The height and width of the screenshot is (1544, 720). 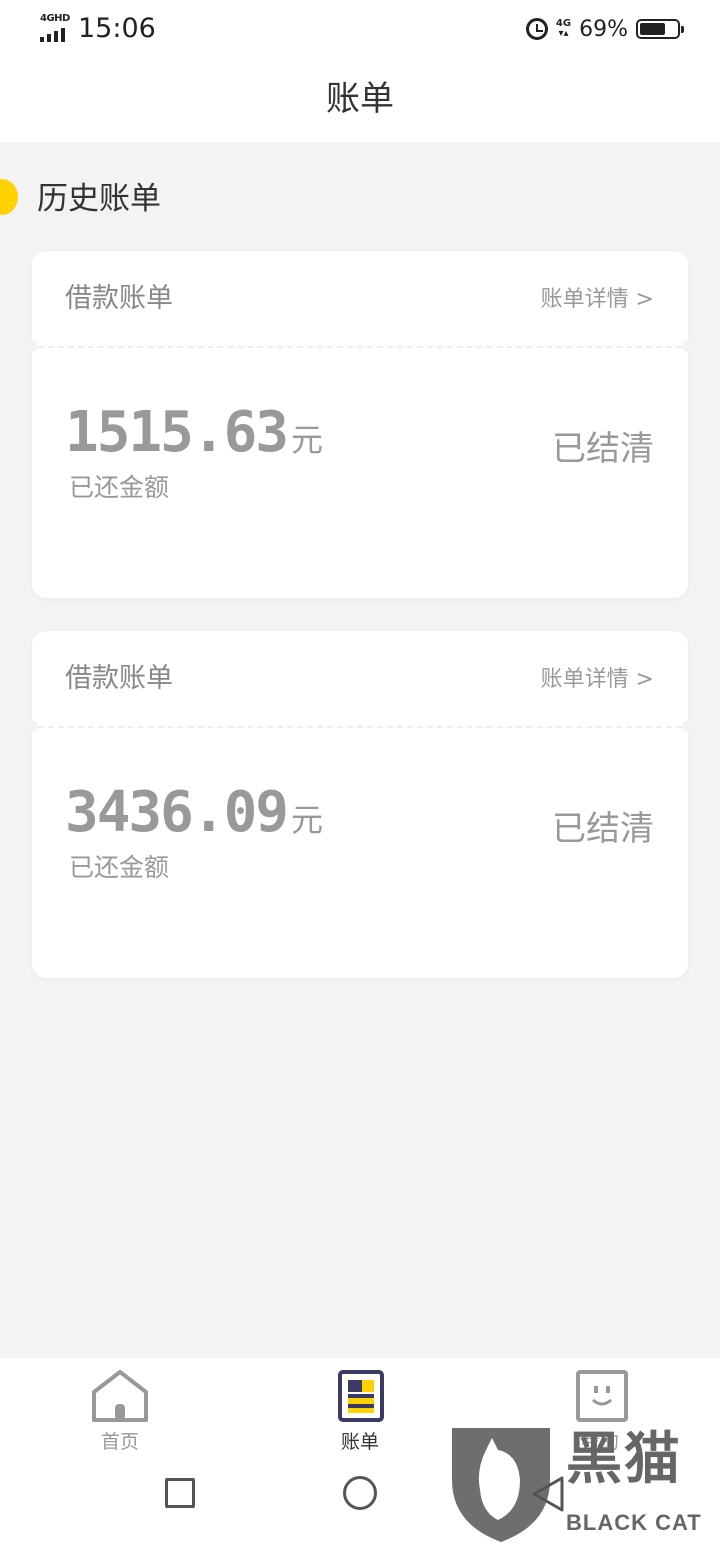 I want to click on app-header: 账单, so click(x=360, y=100).